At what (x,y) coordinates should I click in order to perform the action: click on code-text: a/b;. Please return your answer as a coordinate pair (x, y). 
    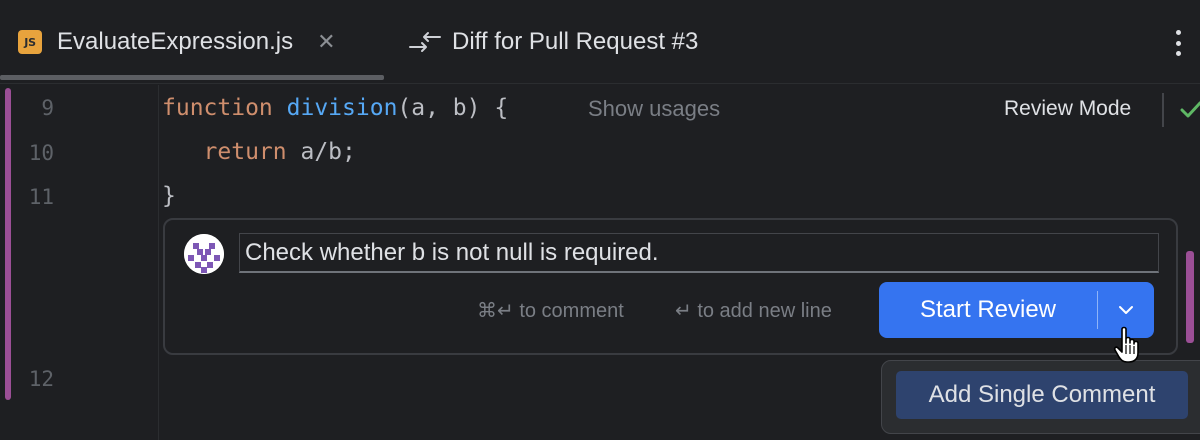
    Looking at the image, I should click on (321, 152).